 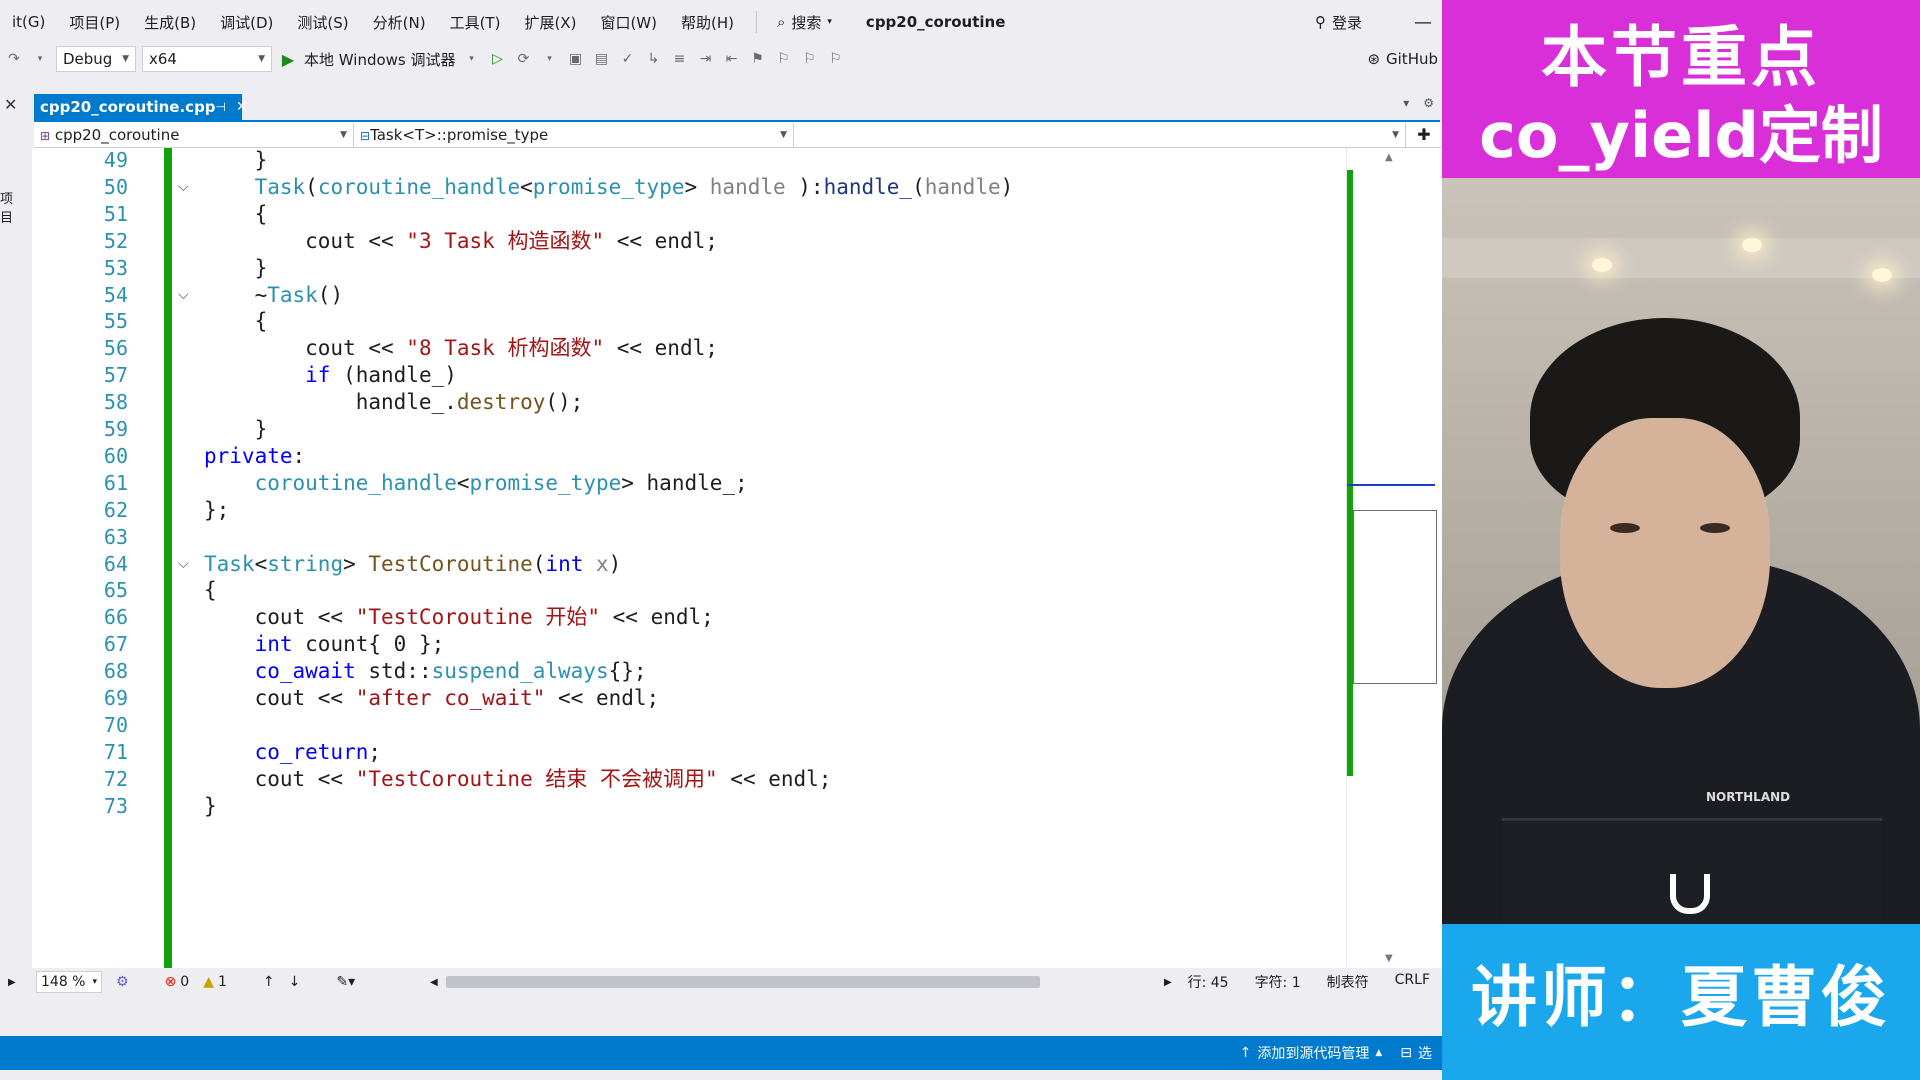 I want to click on menu-tools: 工具(T), so click(x=475, y=22).